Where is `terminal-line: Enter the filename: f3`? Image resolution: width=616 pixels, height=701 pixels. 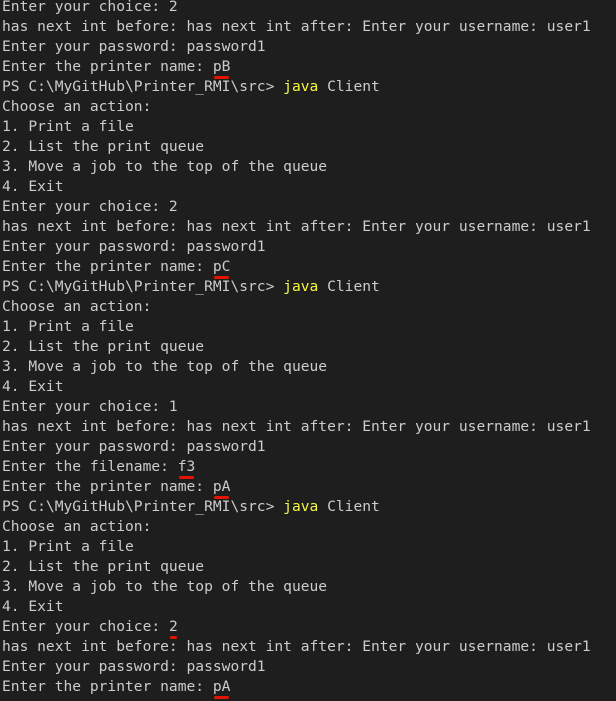
terminal-line: Enter the filename: f3 is located at coordinates (309, 468).